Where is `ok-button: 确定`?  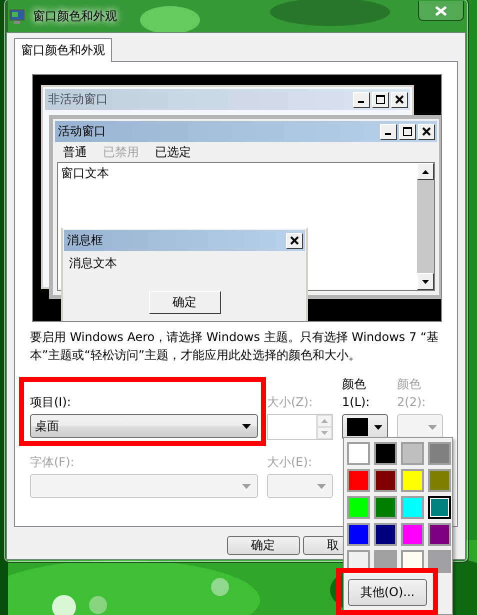
ok-button: 确定 is located at coordinates (184, 302).